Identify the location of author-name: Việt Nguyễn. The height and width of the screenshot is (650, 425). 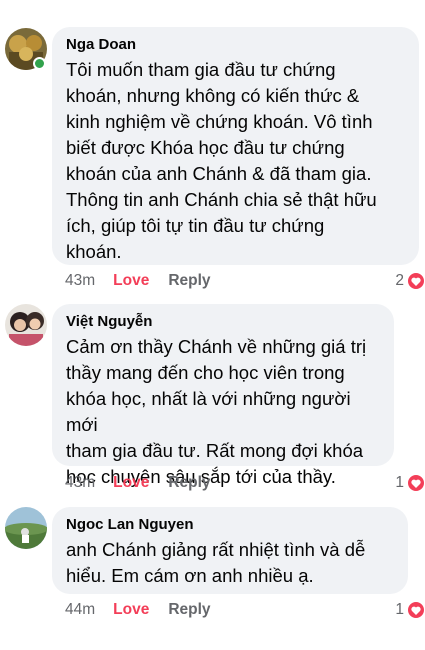
(224, 322).